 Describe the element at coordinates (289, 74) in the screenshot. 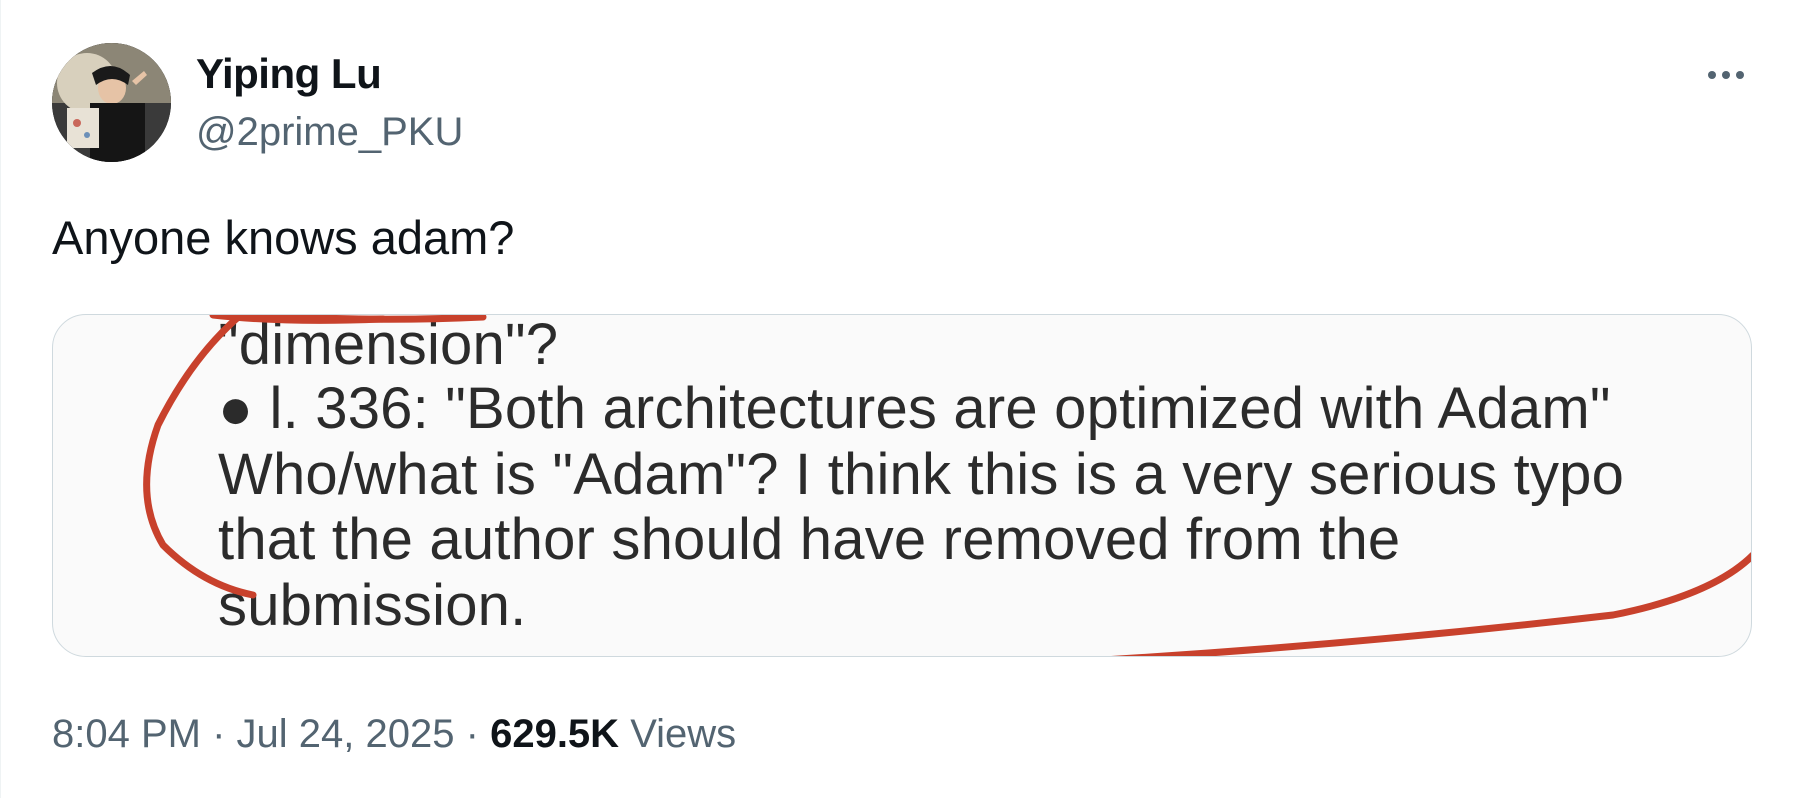

I see `author-display-name: Yiping Lu` at that location.